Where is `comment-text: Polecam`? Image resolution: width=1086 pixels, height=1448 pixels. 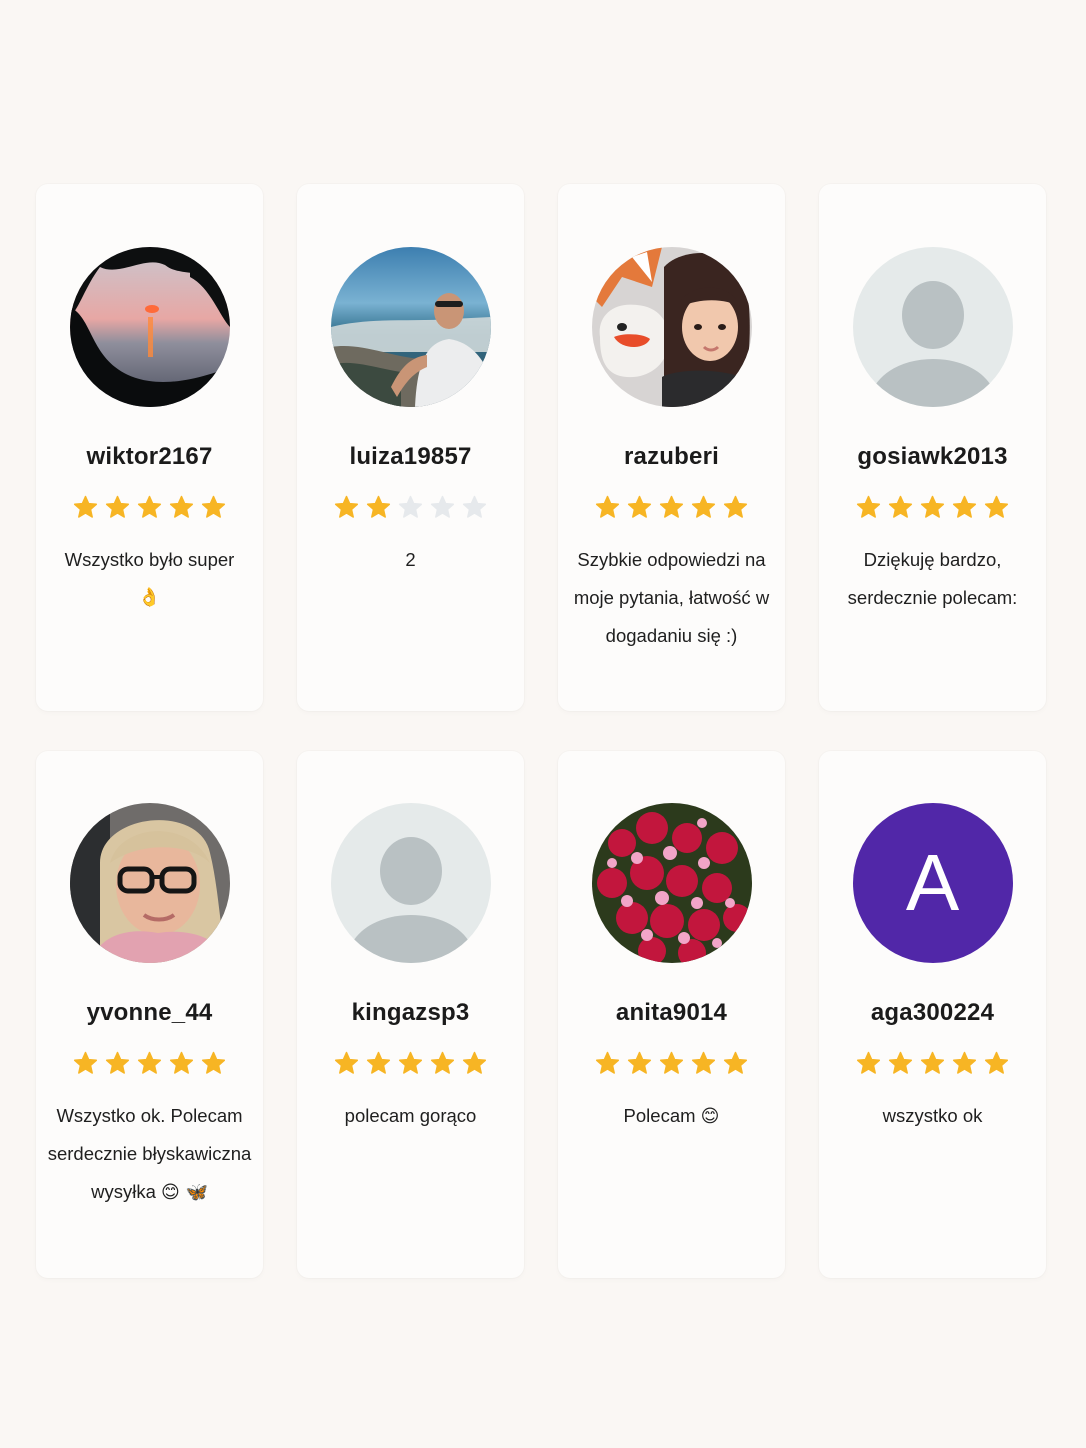 comment-text: Polecam is located at coordinates (659, 1115).